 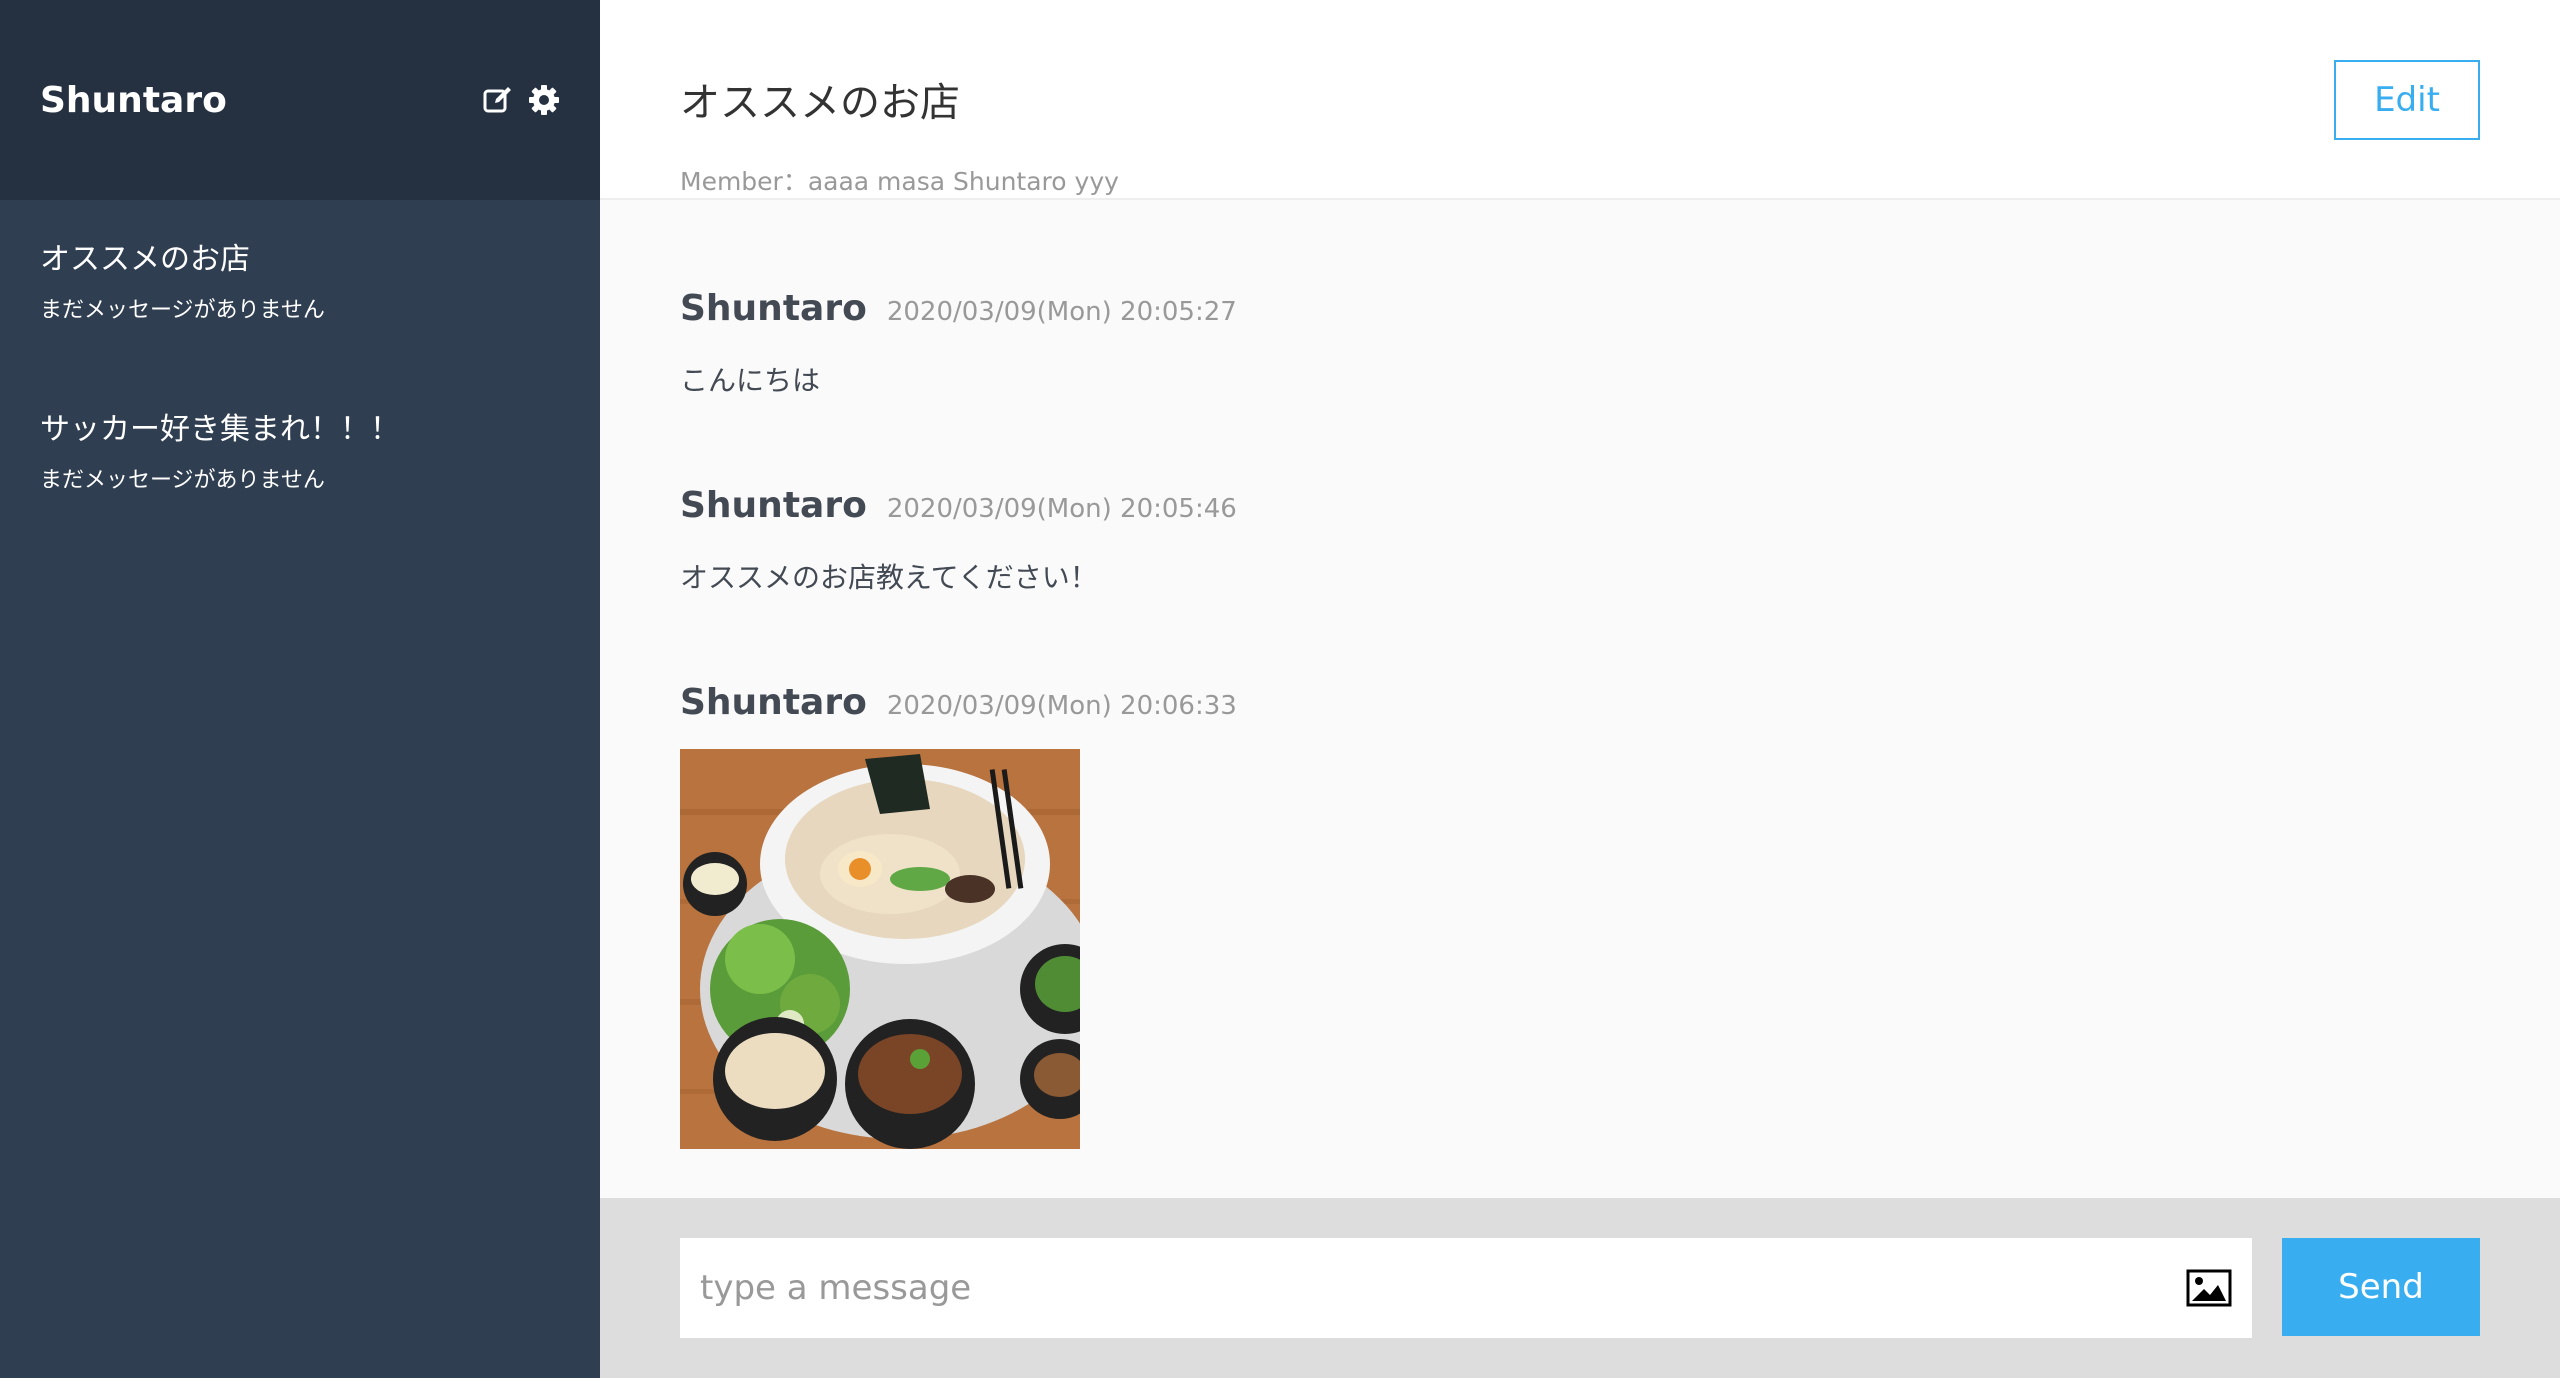 What do you see at coordinates (521, 100) in the screenshot?
I see `header-icons` at bounding box center [521, 100].